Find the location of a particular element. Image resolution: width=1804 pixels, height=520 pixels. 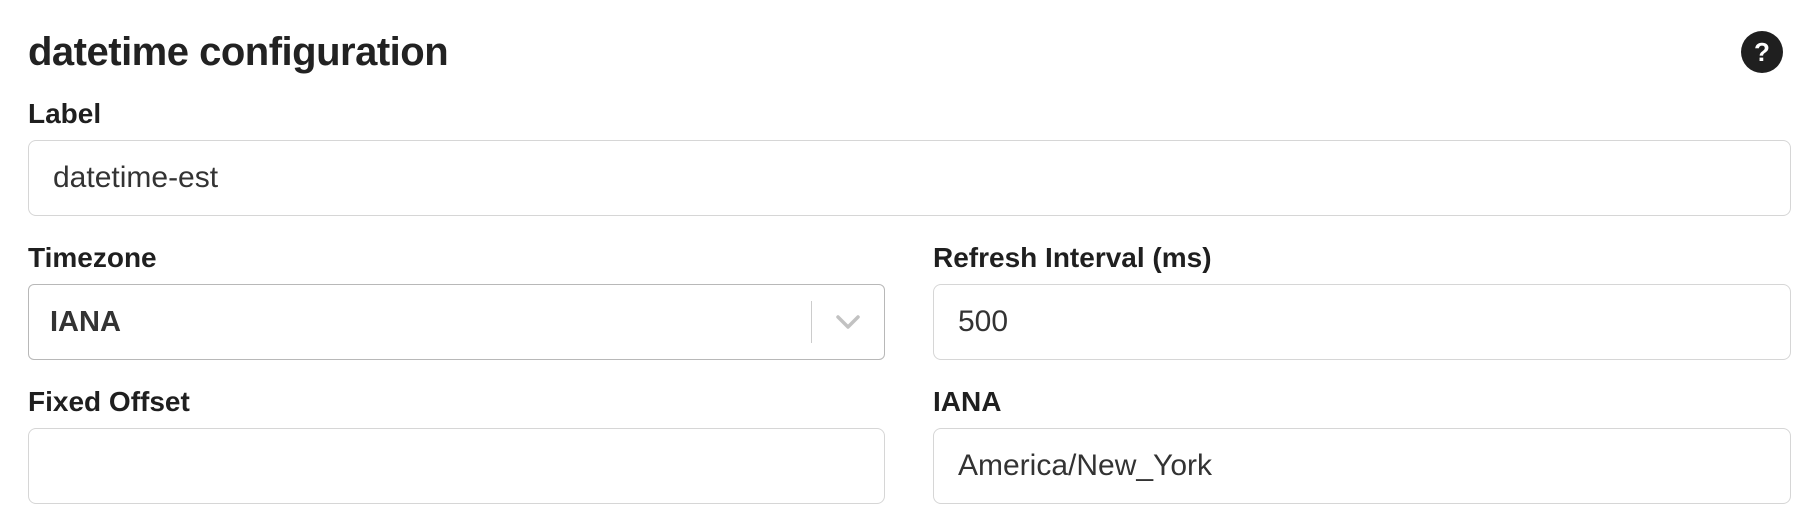

chevron-down-icon is located at coordinates (848, 322).